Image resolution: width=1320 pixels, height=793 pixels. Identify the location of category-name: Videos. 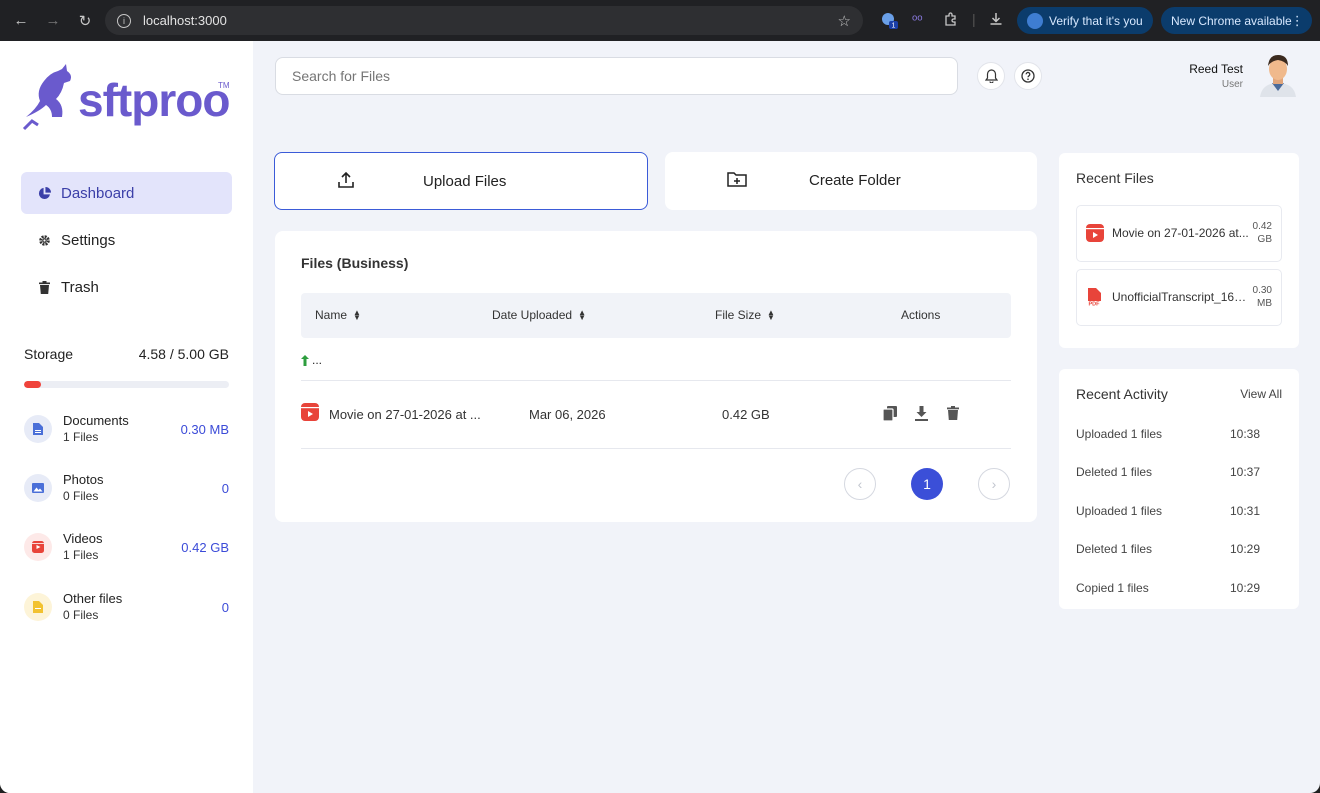
(83, 538).